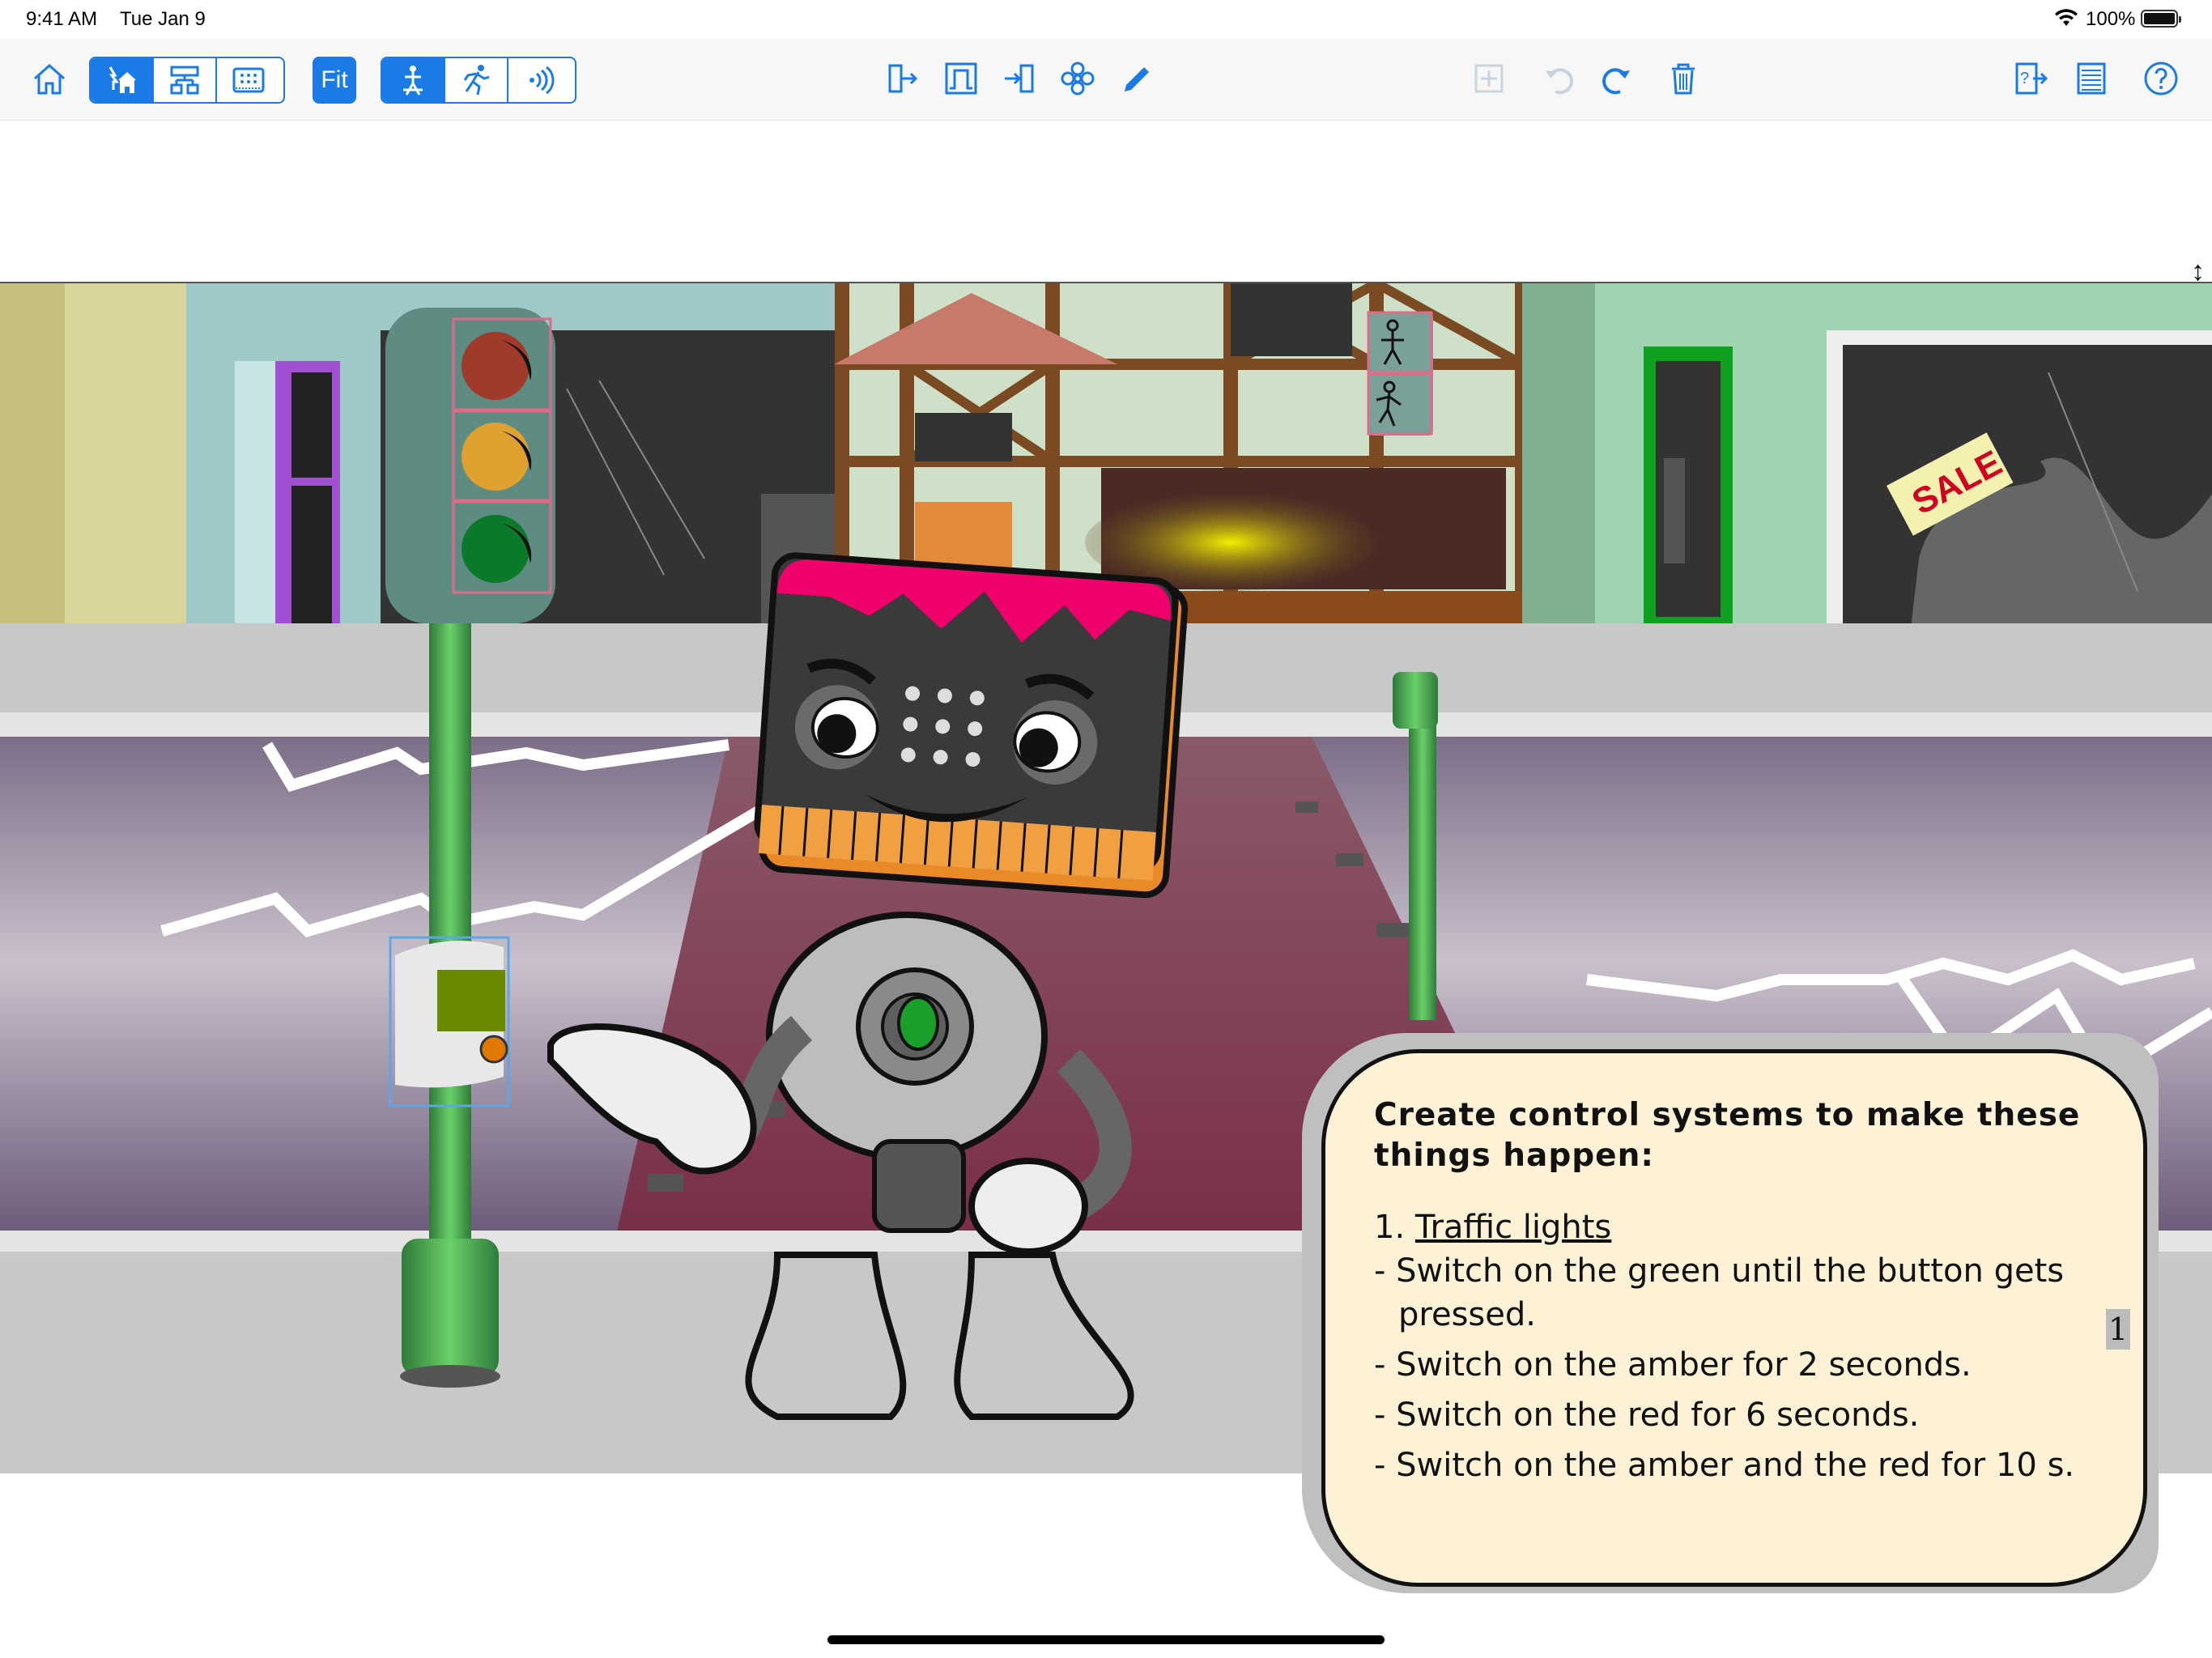 The height and width of the screenshot is (1658, 2212). I want to click on trash-icon, so click(1683, 78).